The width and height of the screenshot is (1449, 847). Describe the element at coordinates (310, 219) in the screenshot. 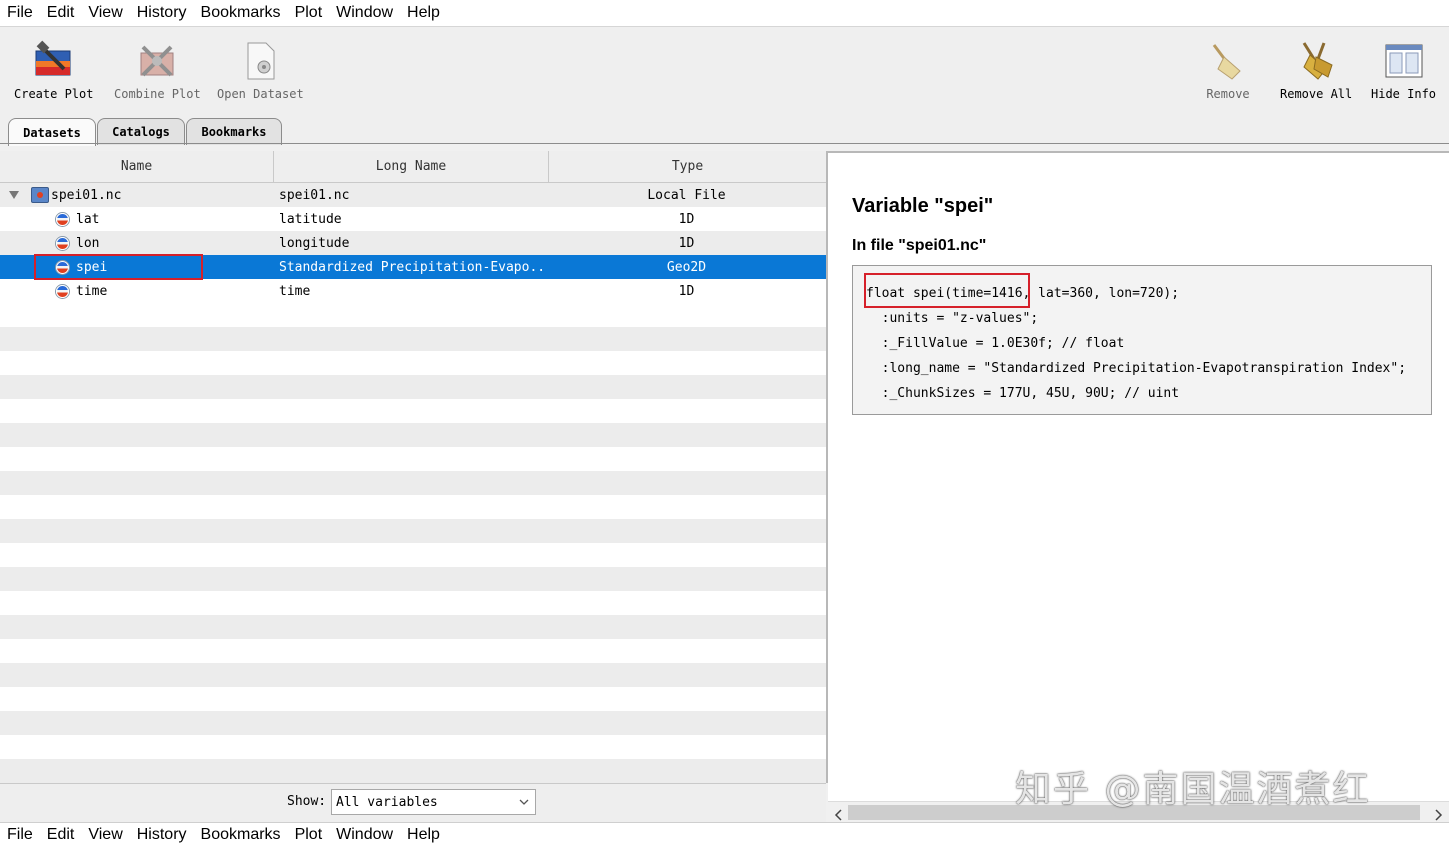

I see `row-long-name: latitude` at that location.